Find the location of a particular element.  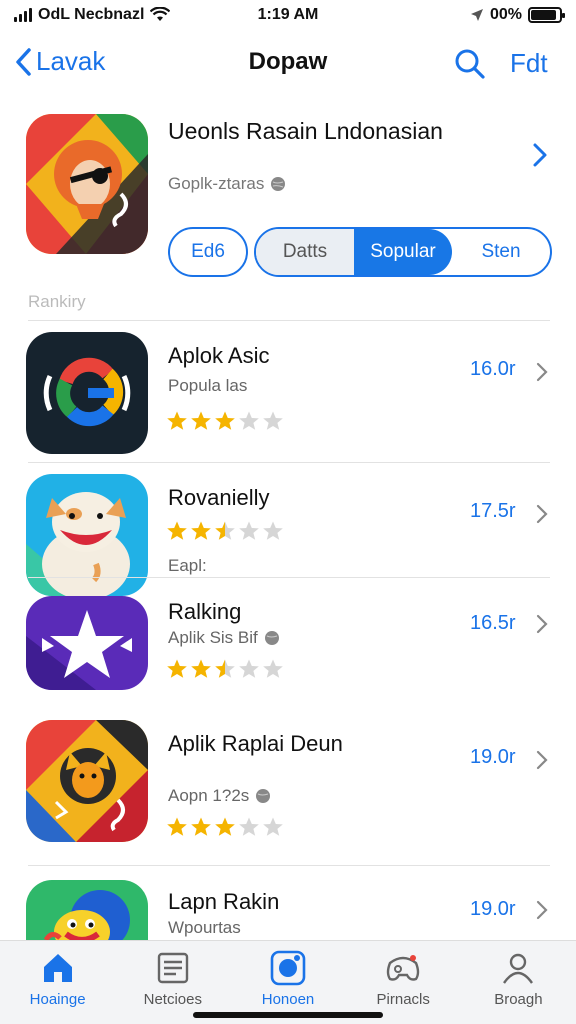

app-title: Lapn Rakin is located at coordinates (308, 901).